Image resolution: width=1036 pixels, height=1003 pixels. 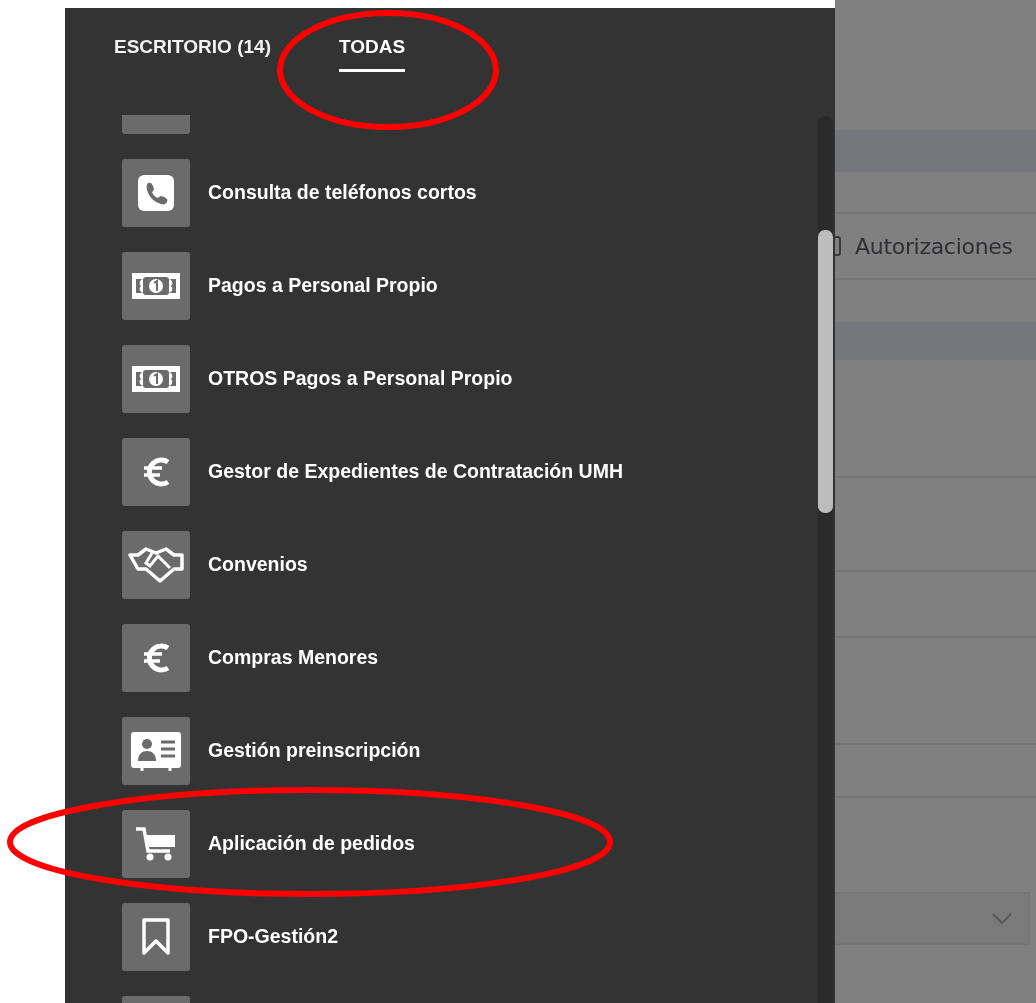 I want to click on dropdown-field, so click(x=932, y=918).